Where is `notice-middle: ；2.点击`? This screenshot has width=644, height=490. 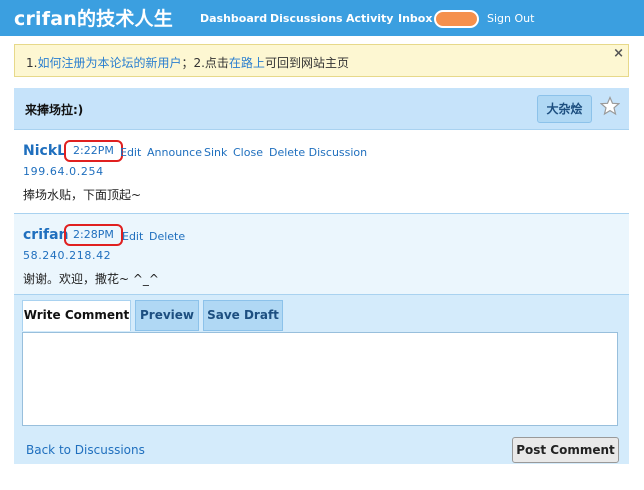
notice-middle: ；2.点击 is located at coordinates (205, 63).